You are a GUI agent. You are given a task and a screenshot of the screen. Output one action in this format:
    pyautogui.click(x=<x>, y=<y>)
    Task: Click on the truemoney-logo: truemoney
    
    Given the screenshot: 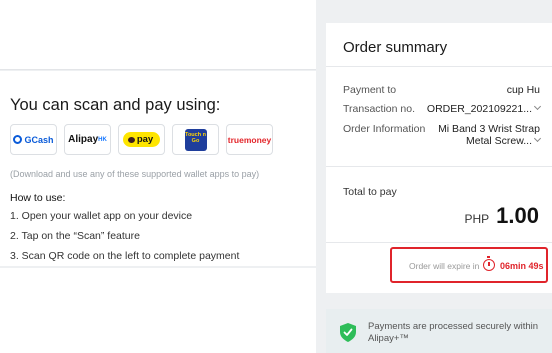 What is the action you would take?
    pyautogui.click(x=249, y=139)
    